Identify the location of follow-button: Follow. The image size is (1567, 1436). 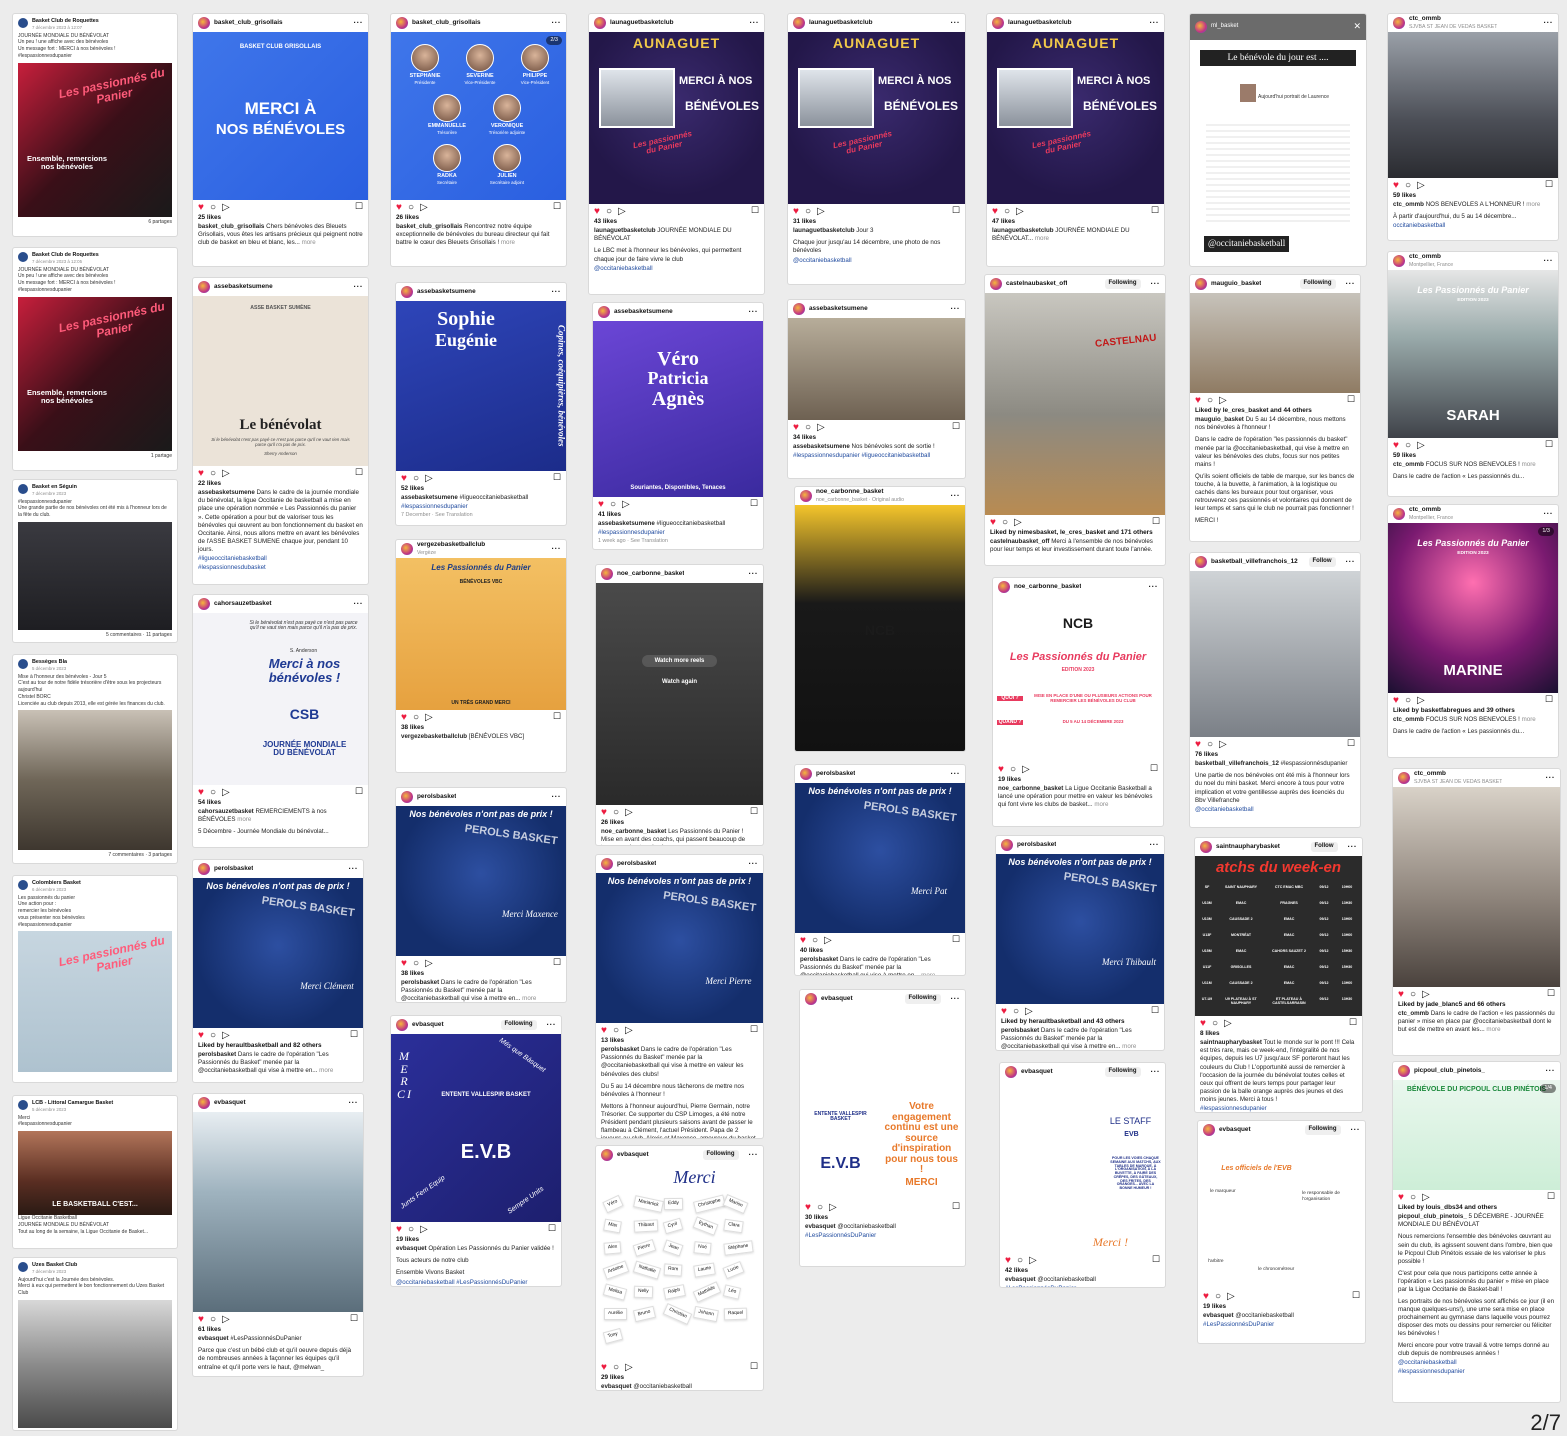
(1324, 847).